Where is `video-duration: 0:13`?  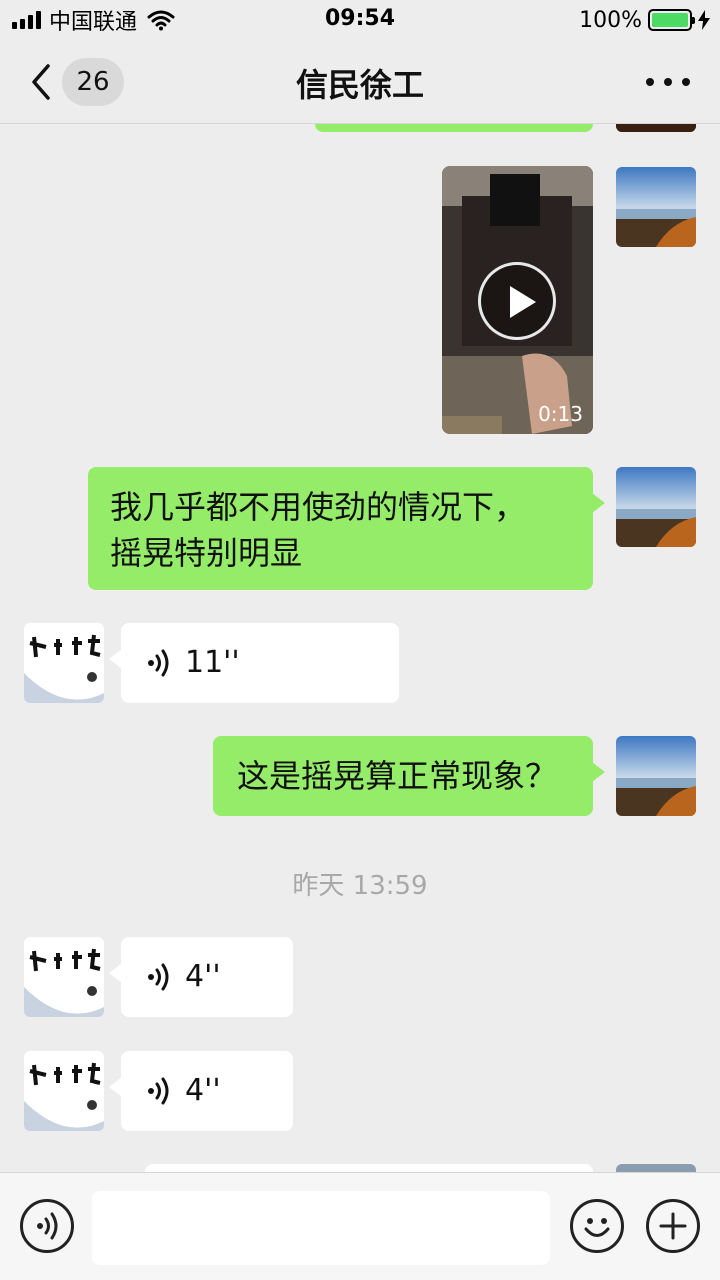
video-duration: 0:13 is located at coordinates (560, 414).